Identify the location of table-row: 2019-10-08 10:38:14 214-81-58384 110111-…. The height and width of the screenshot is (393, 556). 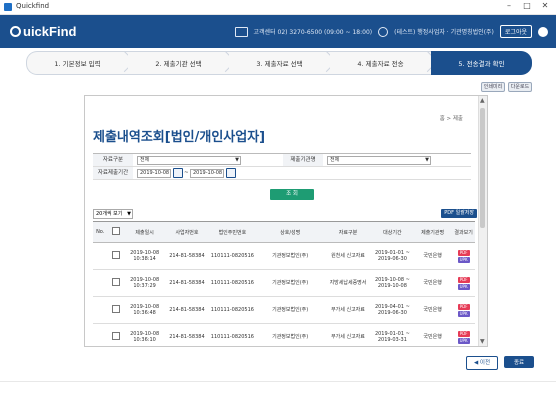
(284, 256).